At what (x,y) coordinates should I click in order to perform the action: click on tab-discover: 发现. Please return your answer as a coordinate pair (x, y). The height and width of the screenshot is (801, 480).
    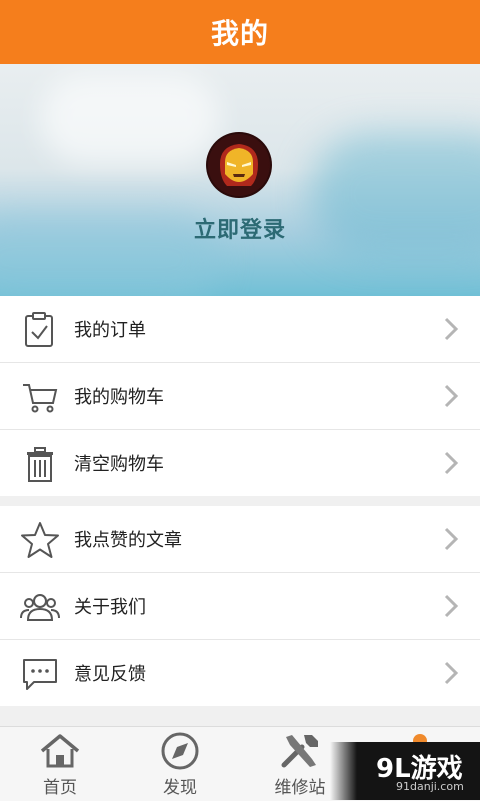
    Looking at the image, I should click on (180, 764).